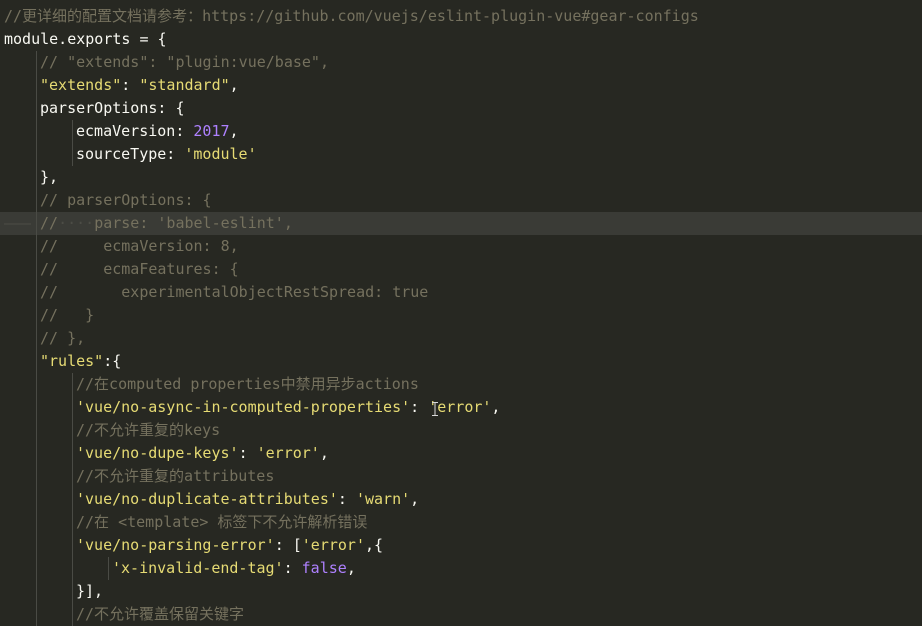 The width and height of the screenshot is (922, 626). I want to click on code-token: // ecmaVersion: 8,, so click(139, 246).